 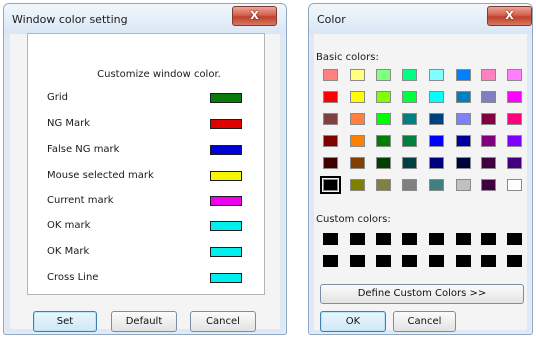 I want to click on default-button: Default, so click(x=144, y=321).